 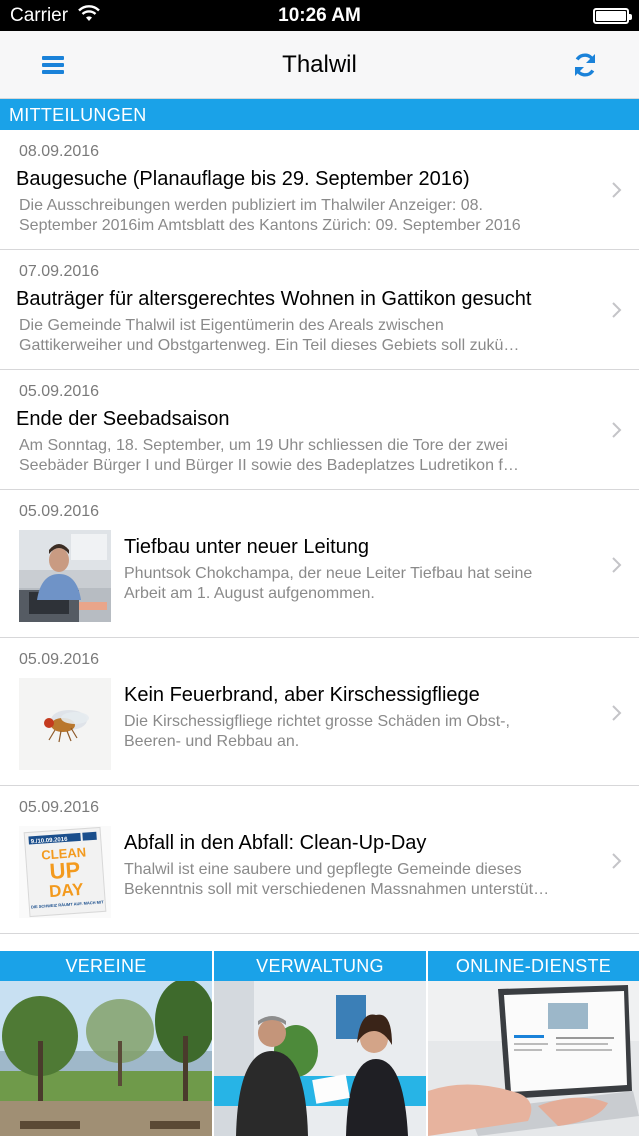 What do you see at coordinates (59, 151) in the screenshot?
I see `news-date: 08.09.2016` at bounding box center [59, 151].